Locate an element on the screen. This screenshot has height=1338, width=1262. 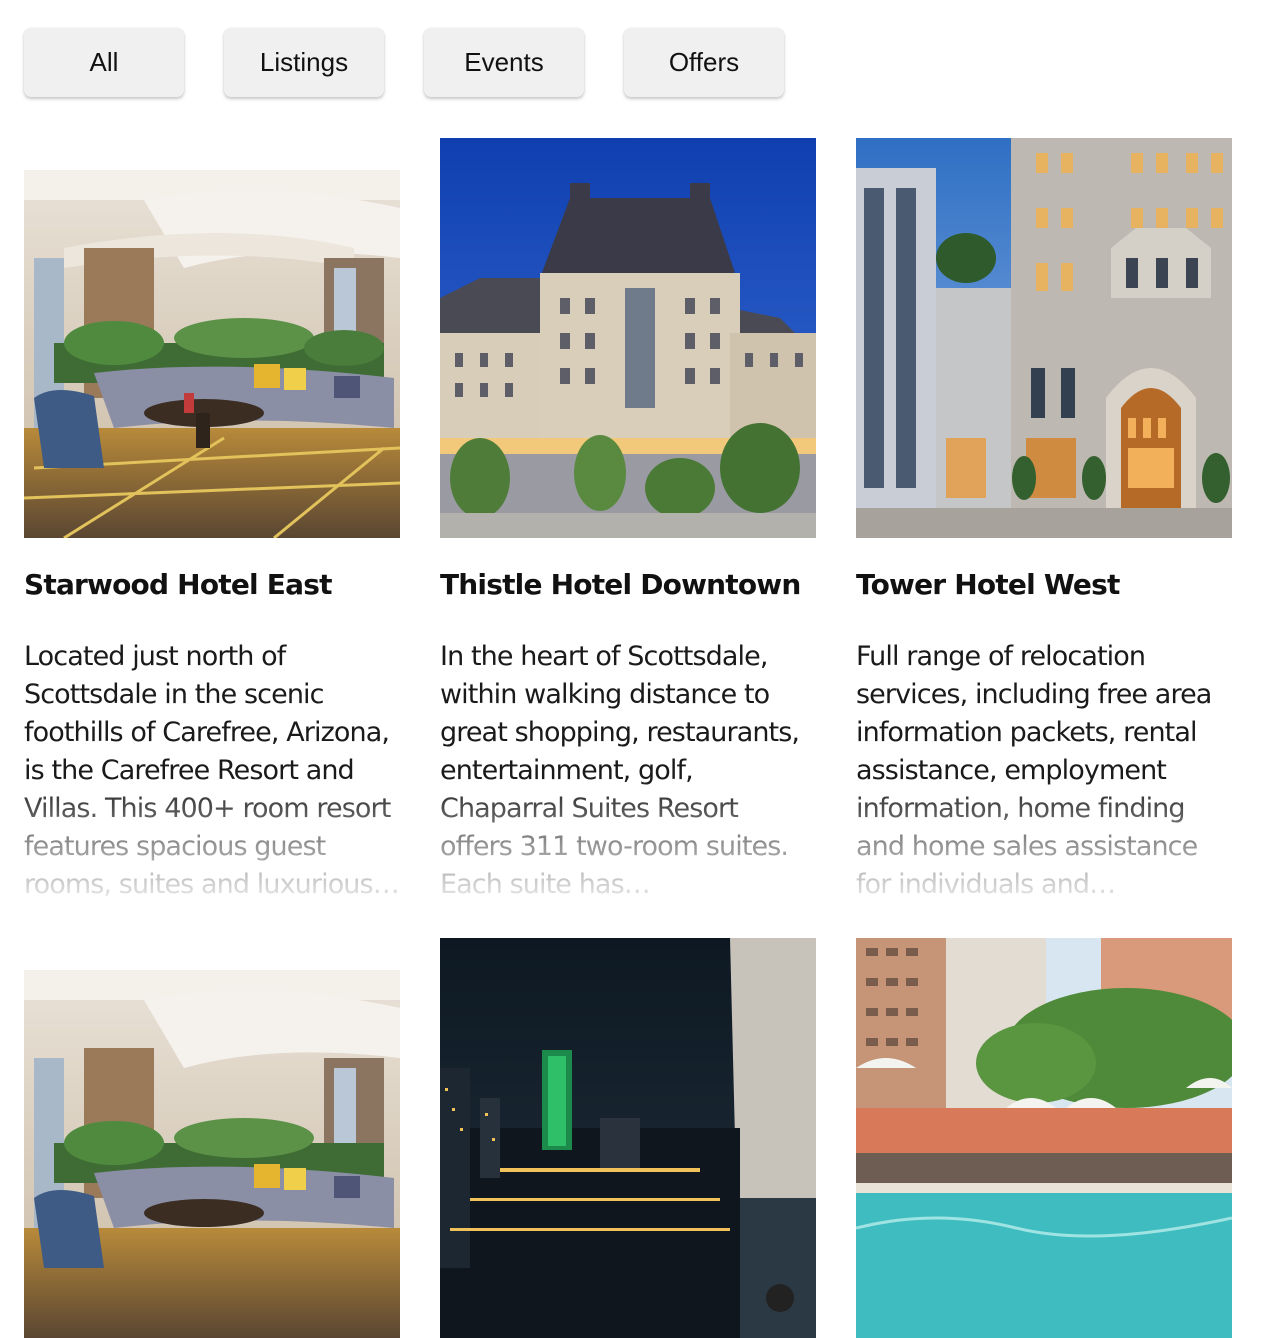
filter-listings-button: Listings is located at coordinates (304, 62).